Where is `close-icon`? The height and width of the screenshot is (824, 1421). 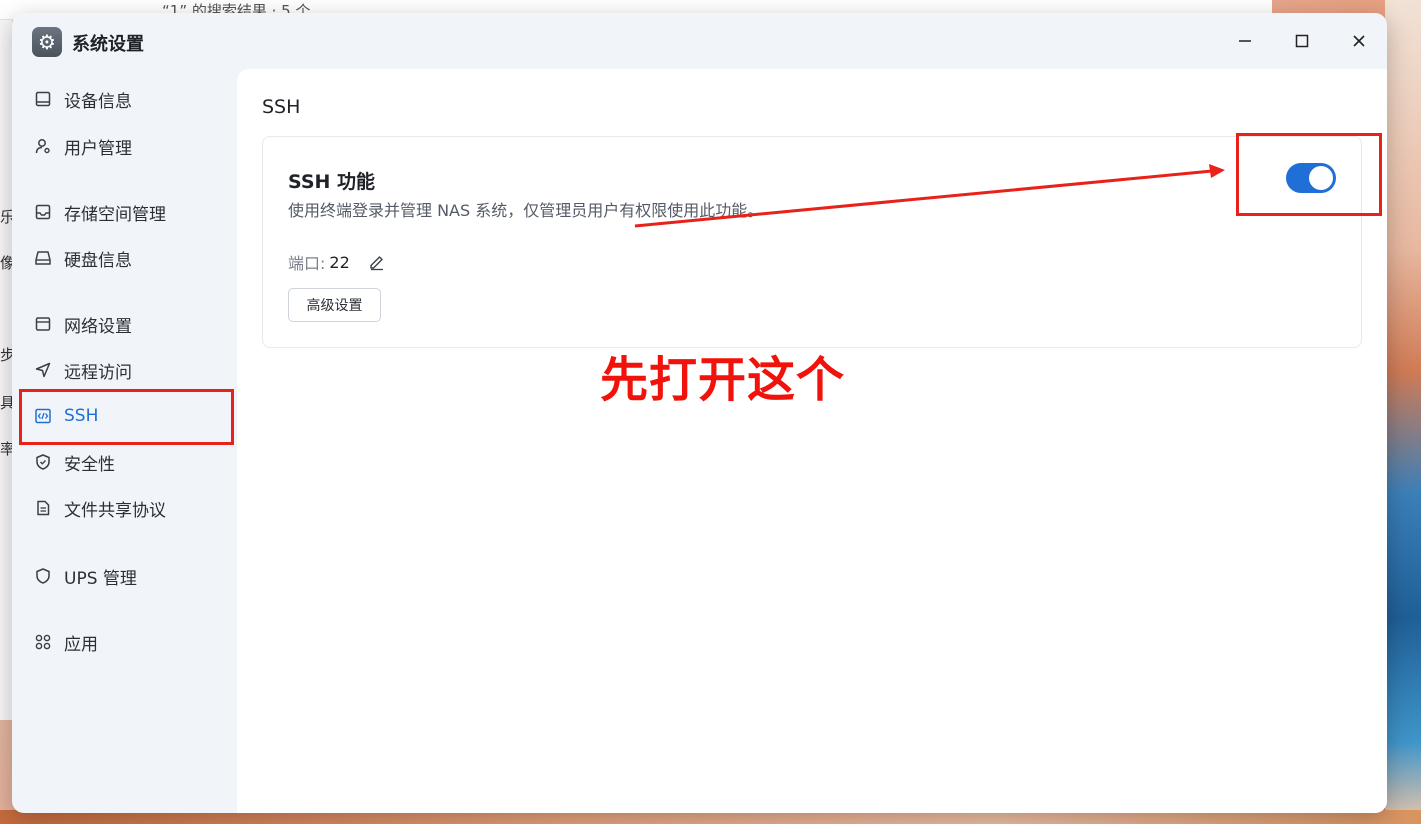 close-icon is located at coordinates (1358, 41).